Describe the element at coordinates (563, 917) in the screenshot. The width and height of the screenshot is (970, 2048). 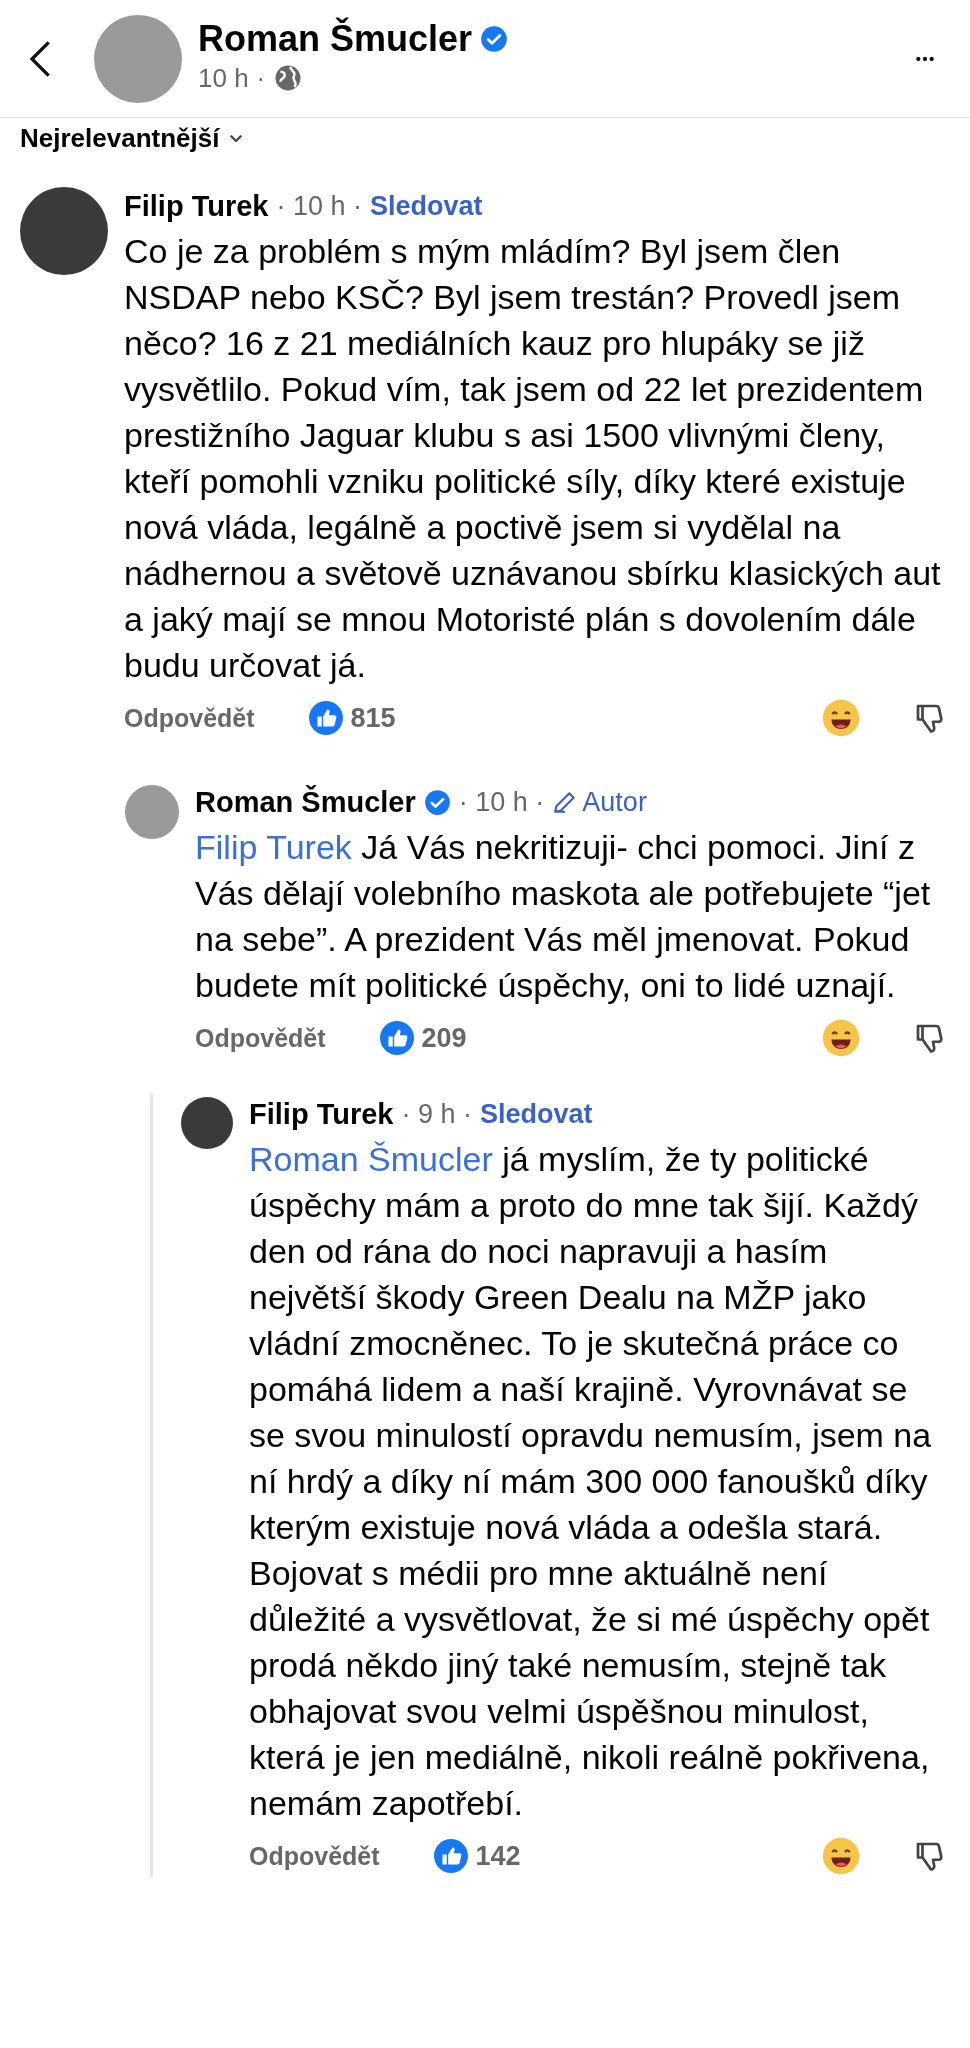
I see `comment-text: Filip Turek Já Vás nekritizuji- chci pomoci. Jiní z Vás dělají volebního maskota ale potřebujete “jet na sebe”. A prezident Vás měl jmenovat. Pokud budete mít politické úspěchy, oni to lidé uznají.` at that location.